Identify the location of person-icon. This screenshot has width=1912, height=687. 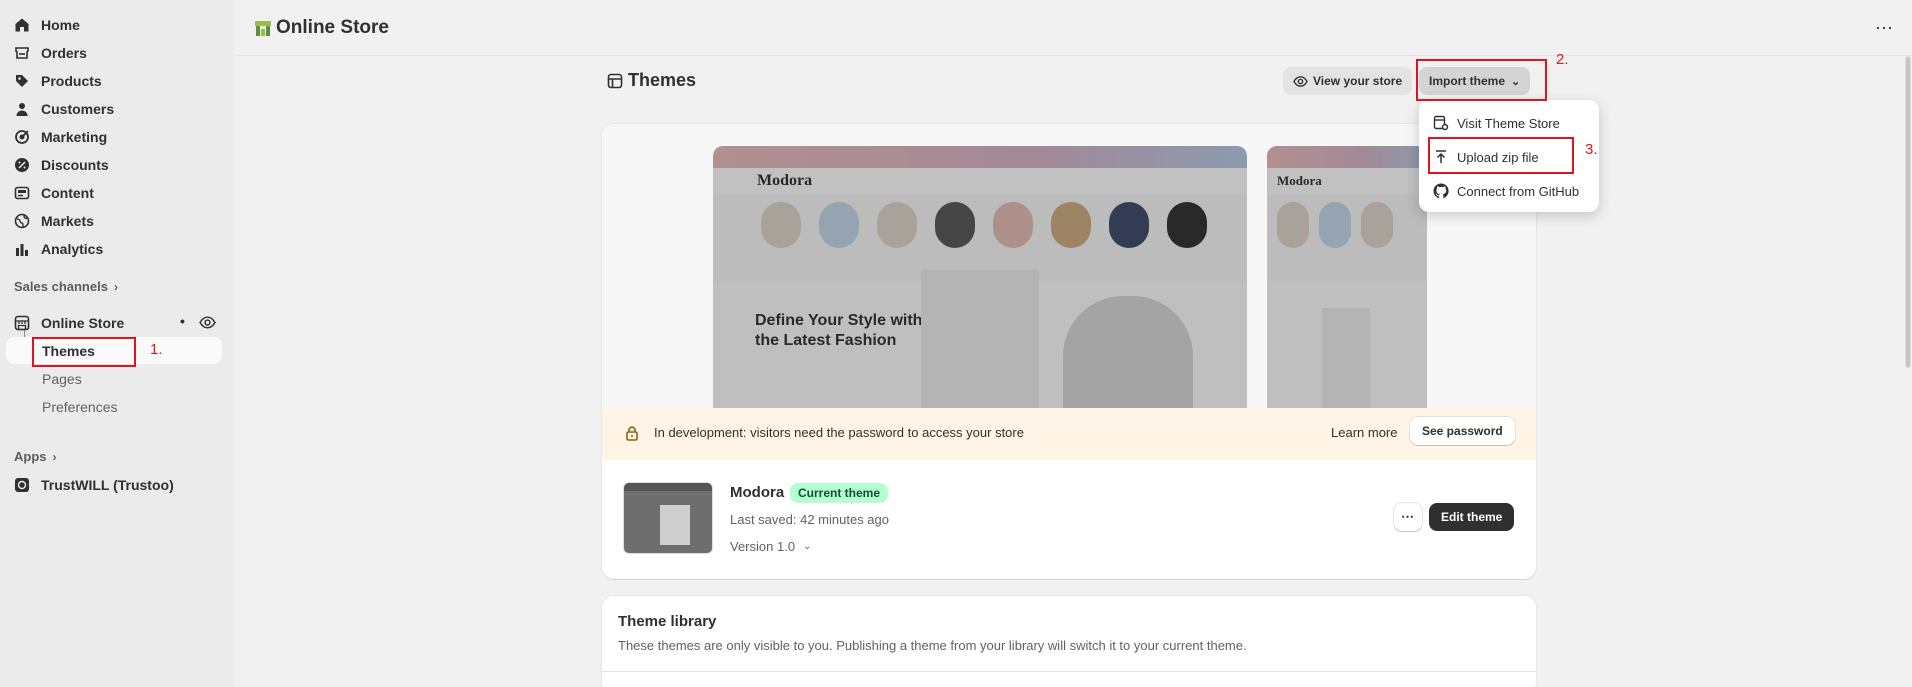
(22, 109).